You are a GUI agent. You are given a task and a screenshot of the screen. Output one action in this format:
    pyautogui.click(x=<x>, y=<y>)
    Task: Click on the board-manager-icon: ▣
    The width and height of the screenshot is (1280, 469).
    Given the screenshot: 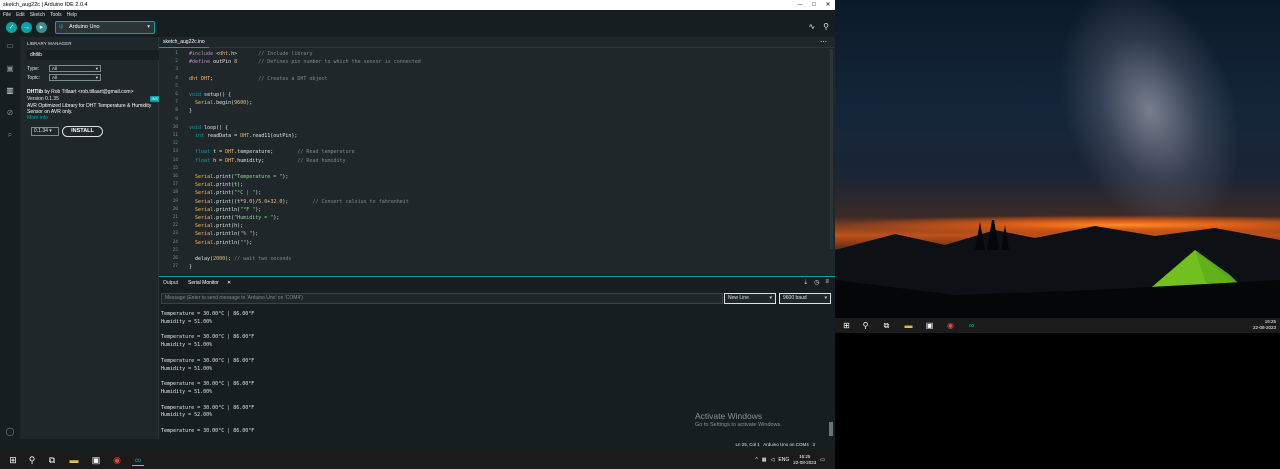 What is the action you would take?
    pyautogui.click(x=10, y=69)
    